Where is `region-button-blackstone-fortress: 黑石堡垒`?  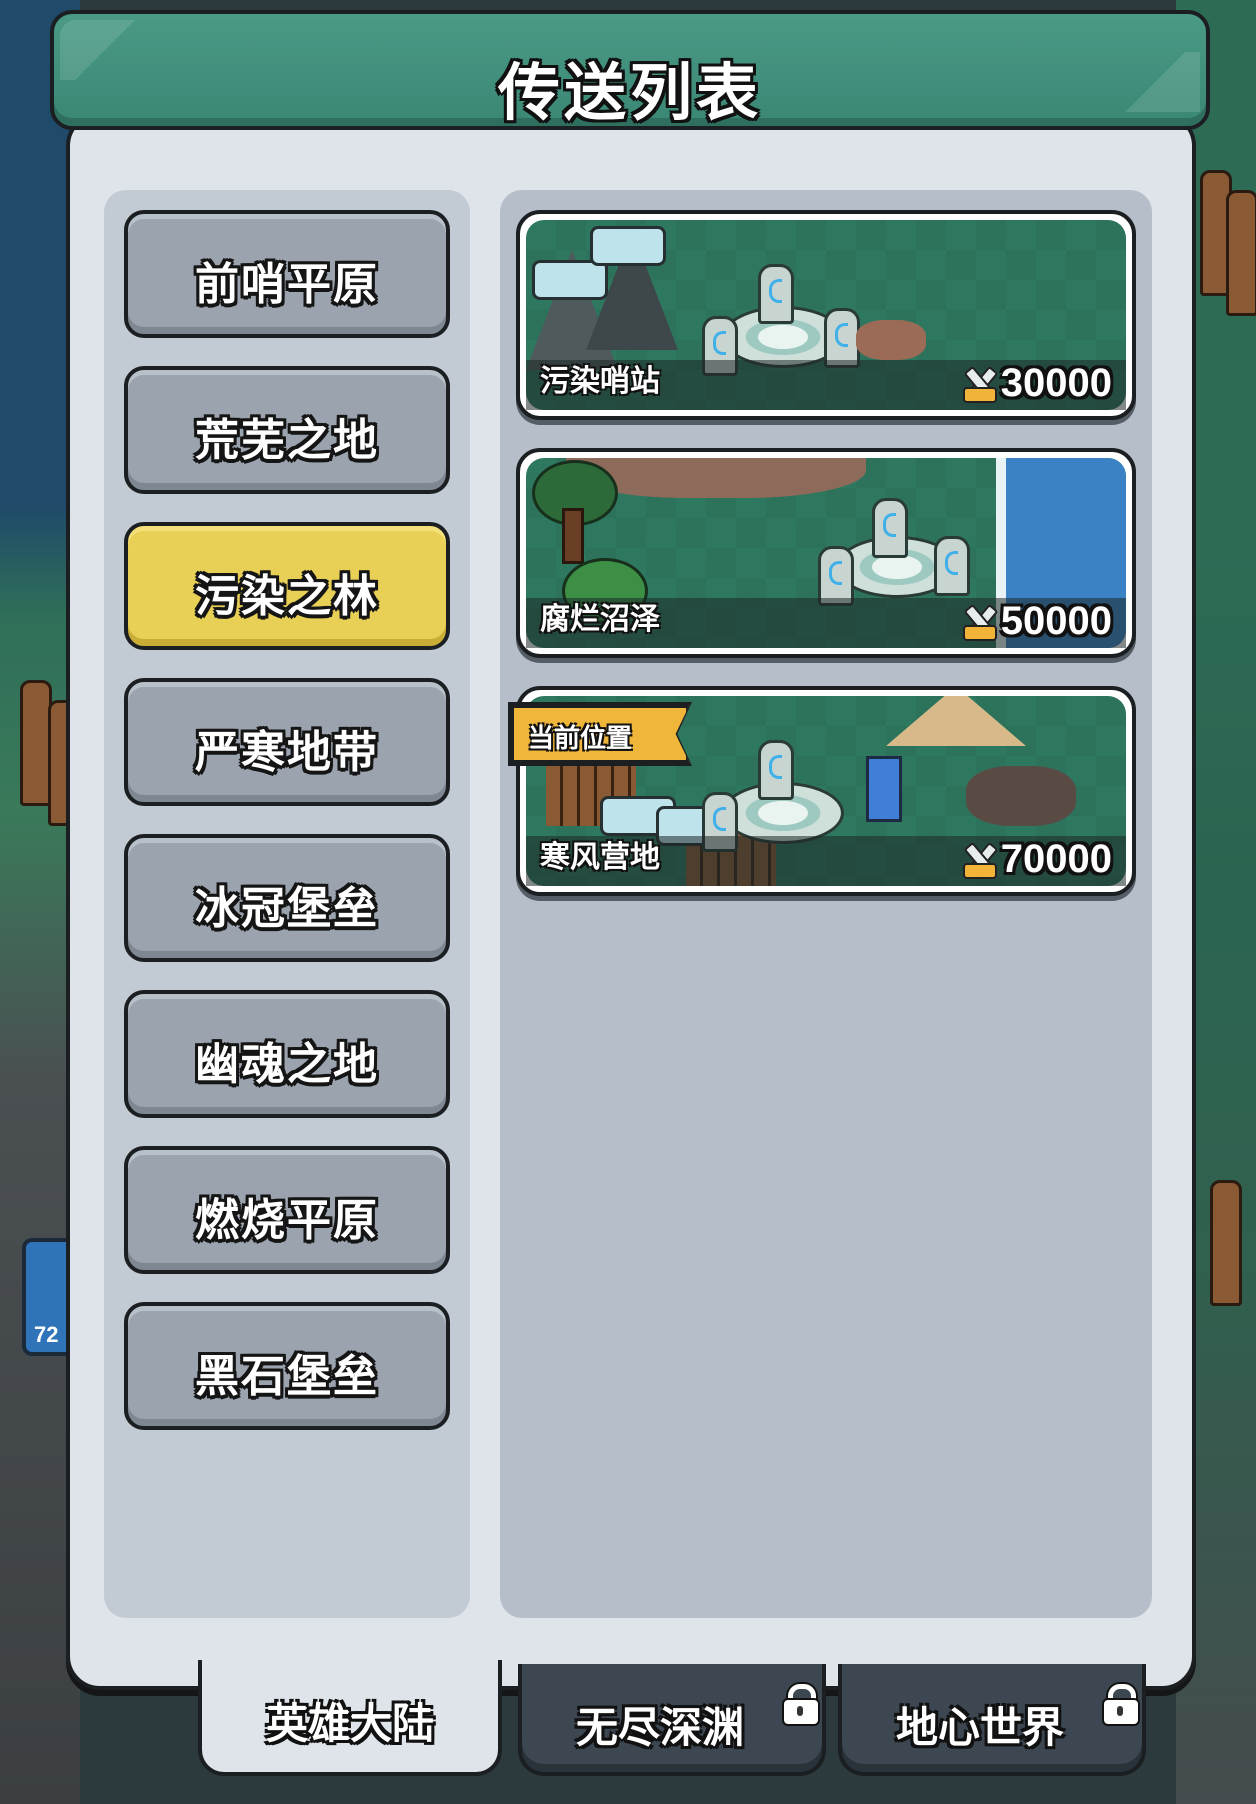 region-button-blackstone-fortress: 黑石堡垒 is located at coordinates (287, 1366).